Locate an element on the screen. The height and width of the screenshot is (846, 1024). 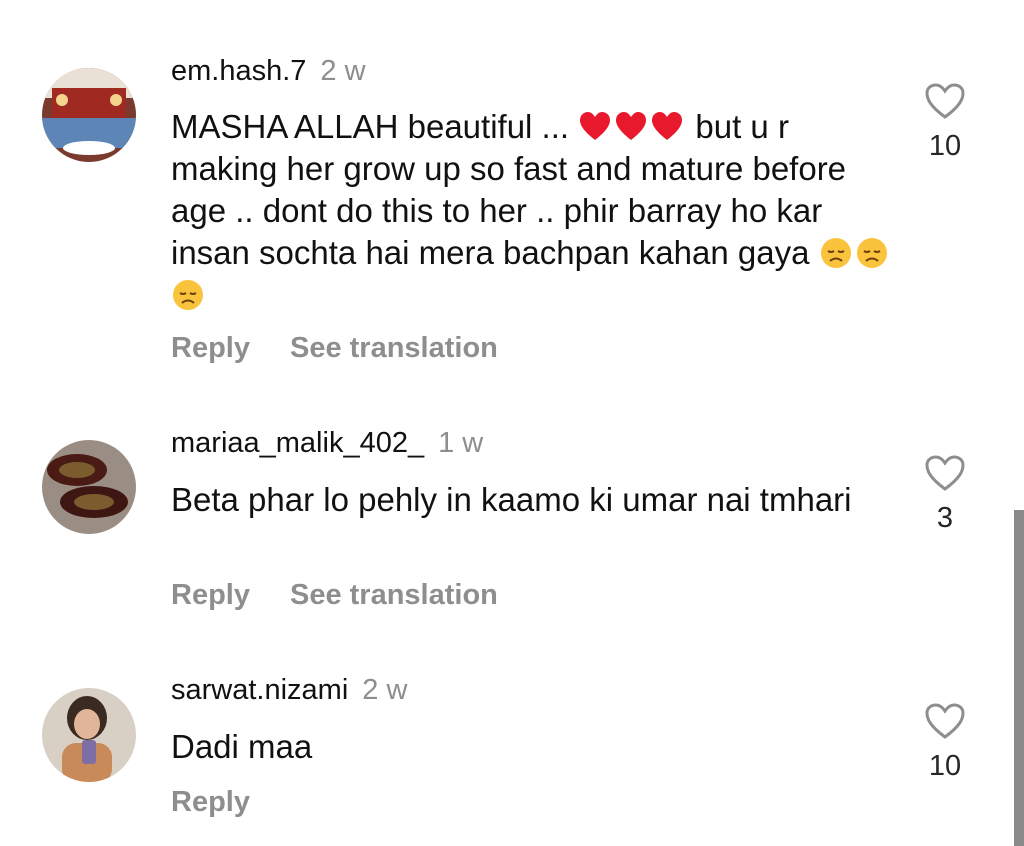
comment-meta: mariaa_malik_402_ 1 w is located at coordinates (327, 443).